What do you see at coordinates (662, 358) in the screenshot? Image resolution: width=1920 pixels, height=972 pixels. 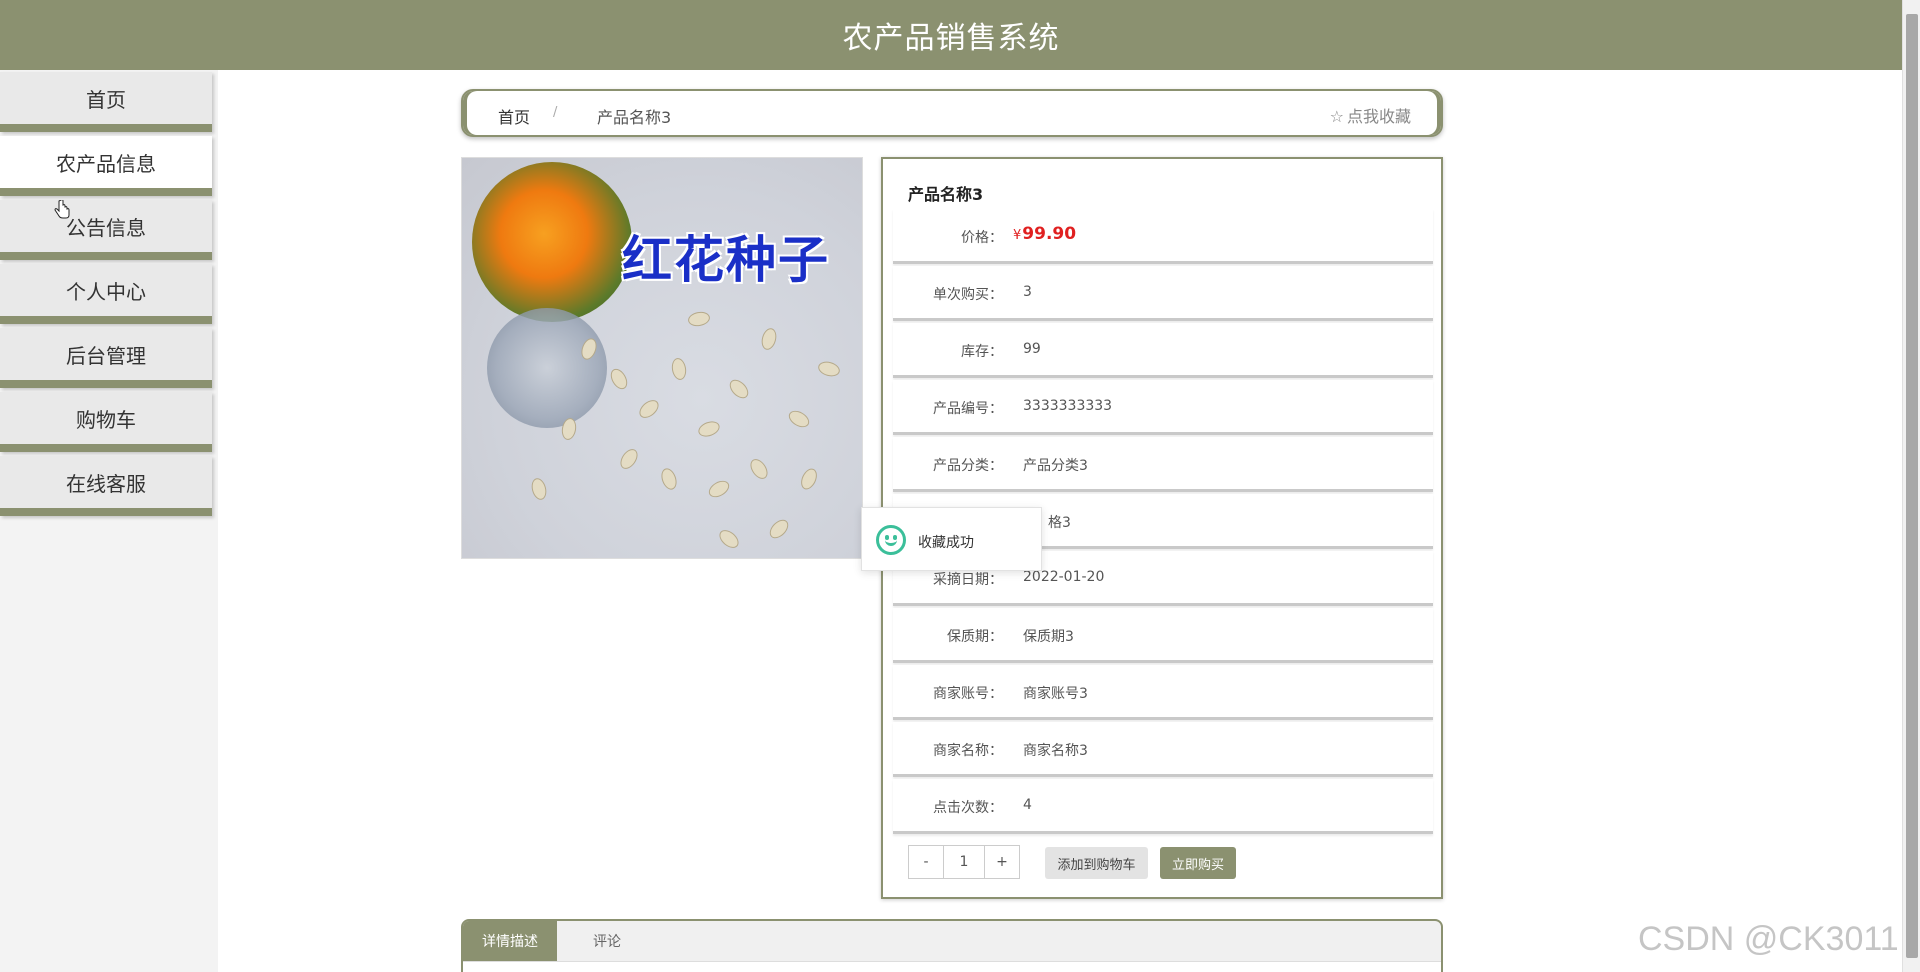 I see `product-image: 红花种子` at bounding box center [662, 358].